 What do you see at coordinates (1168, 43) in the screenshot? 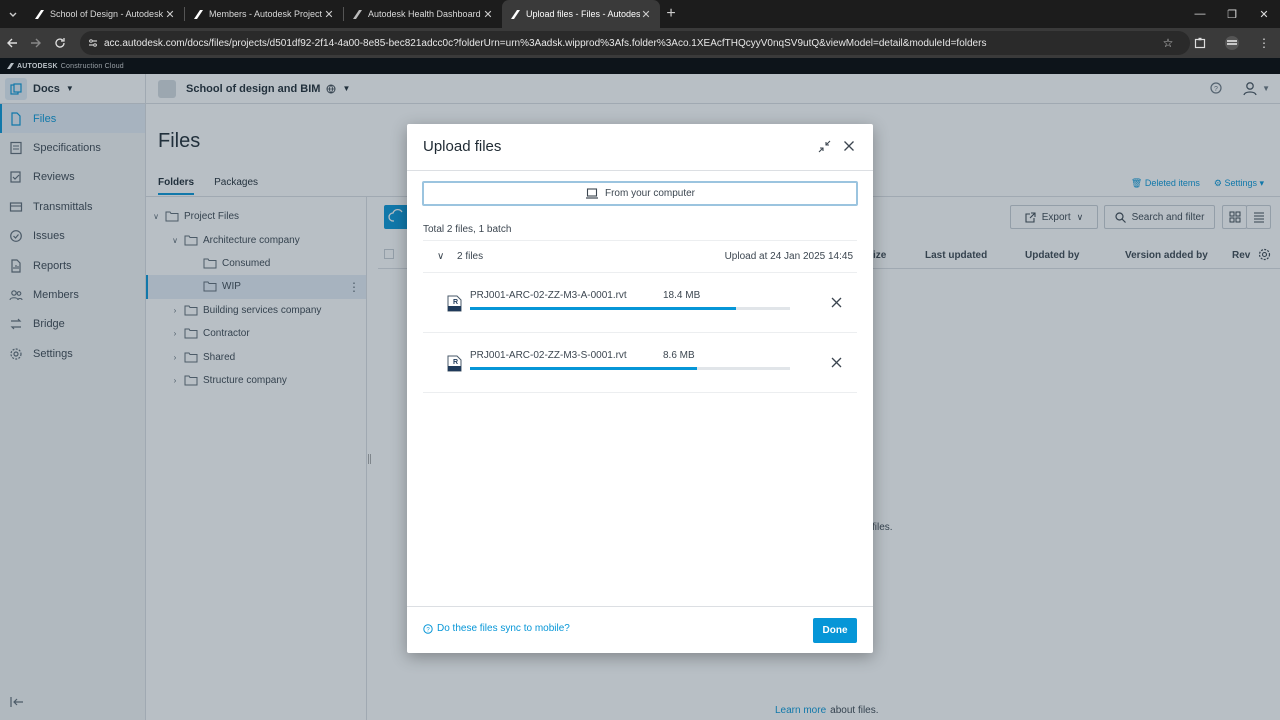
I see `bookmark-star-icon: ☆` at bounding box center [1168, 43].